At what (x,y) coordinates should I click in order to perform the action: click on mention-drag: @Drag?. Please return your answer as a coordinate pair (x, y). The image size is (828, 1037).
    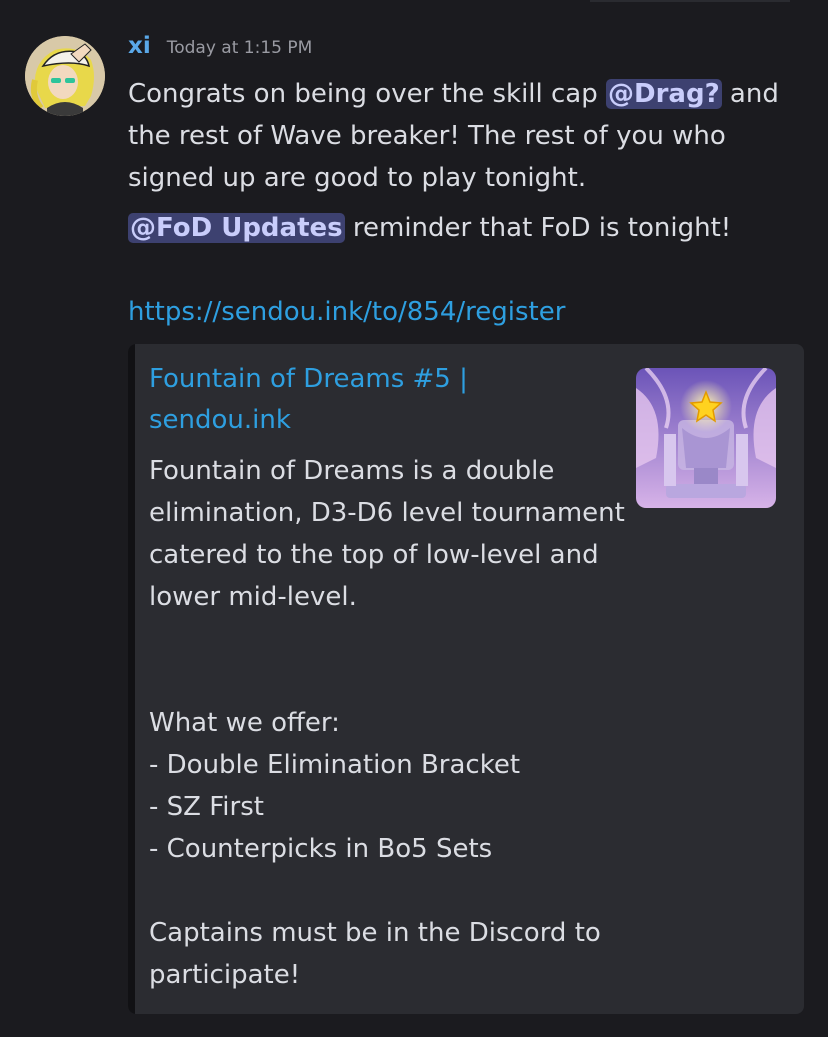
    Looking at the image, I should click on (664, 94).